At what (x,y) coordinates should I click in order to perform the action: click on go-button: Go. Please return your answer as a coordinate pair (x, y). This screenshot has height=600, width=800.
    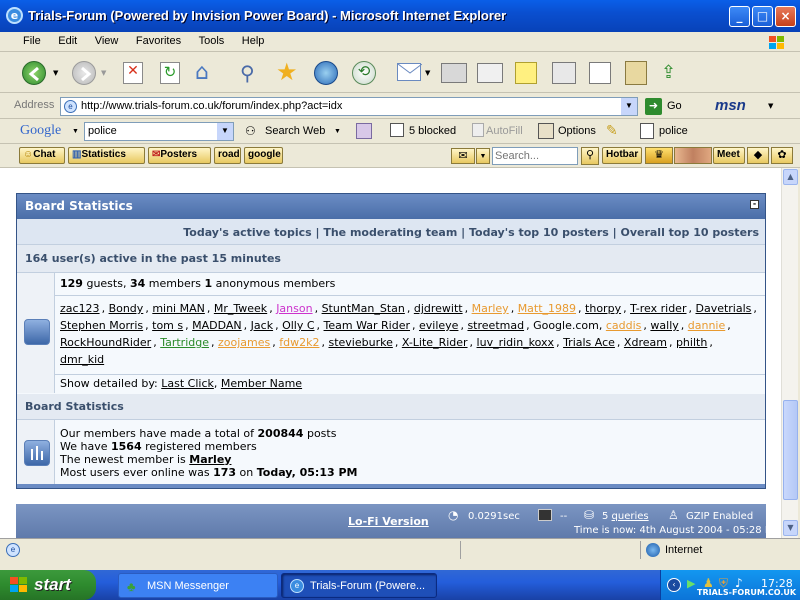
    Looking at the image, I should click on (674, 106).